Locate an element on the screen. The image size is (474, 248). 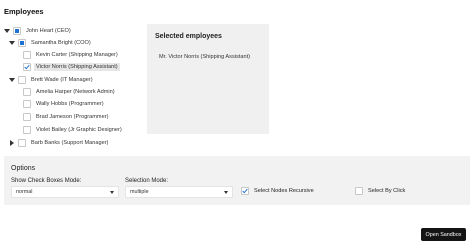
select-nodes-recursive-option: Select Nodes Recursive is located at coordinates (277, 191).